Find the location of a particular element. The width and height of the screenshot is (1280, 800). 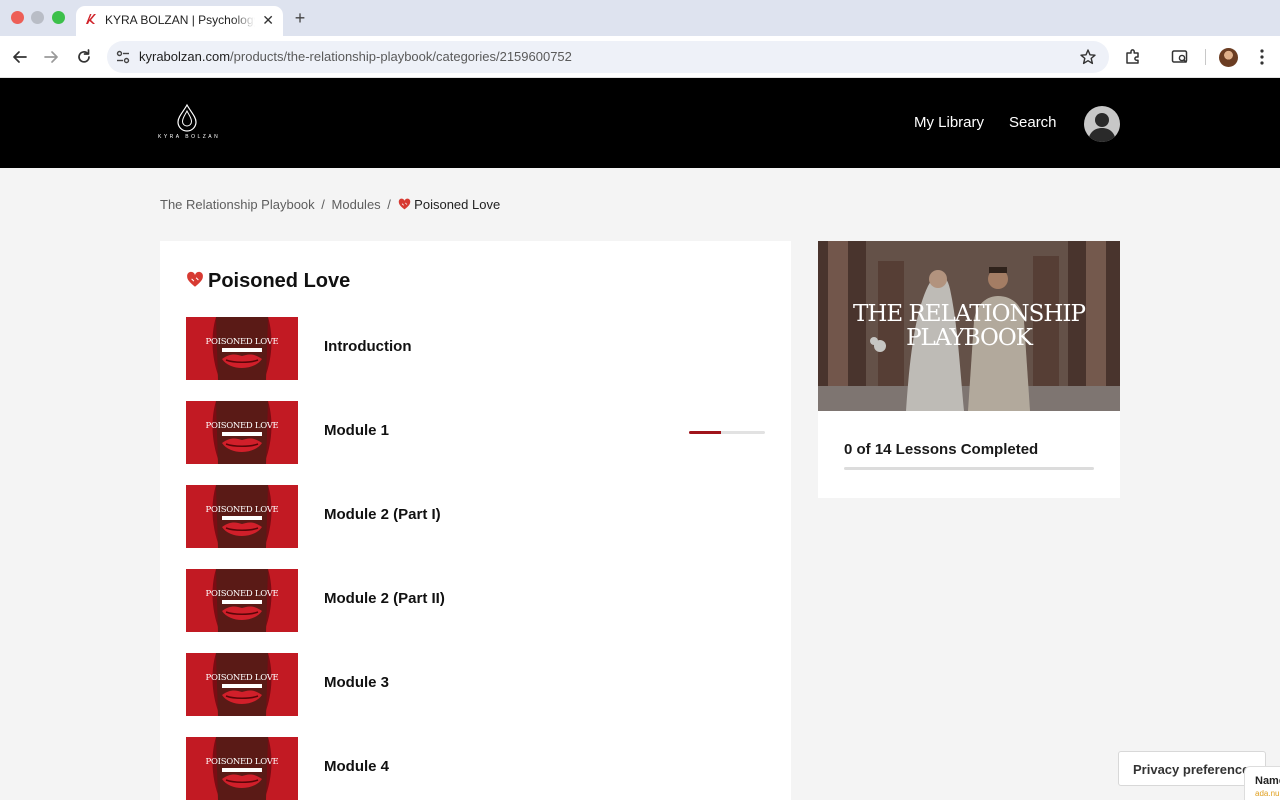

browser-tab-strip: KYRA BOLZAN | Psychology S ✕ + is located at coordinates (640, 18).